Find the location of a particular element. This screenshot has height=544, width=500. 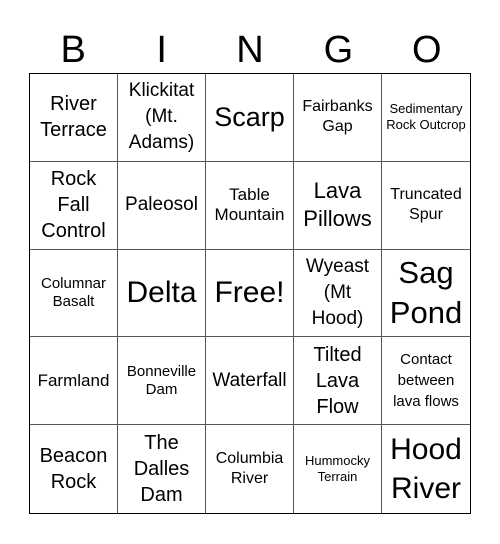

bingo-cell: Hummocky Terrain is located at coordinates (338, 469).